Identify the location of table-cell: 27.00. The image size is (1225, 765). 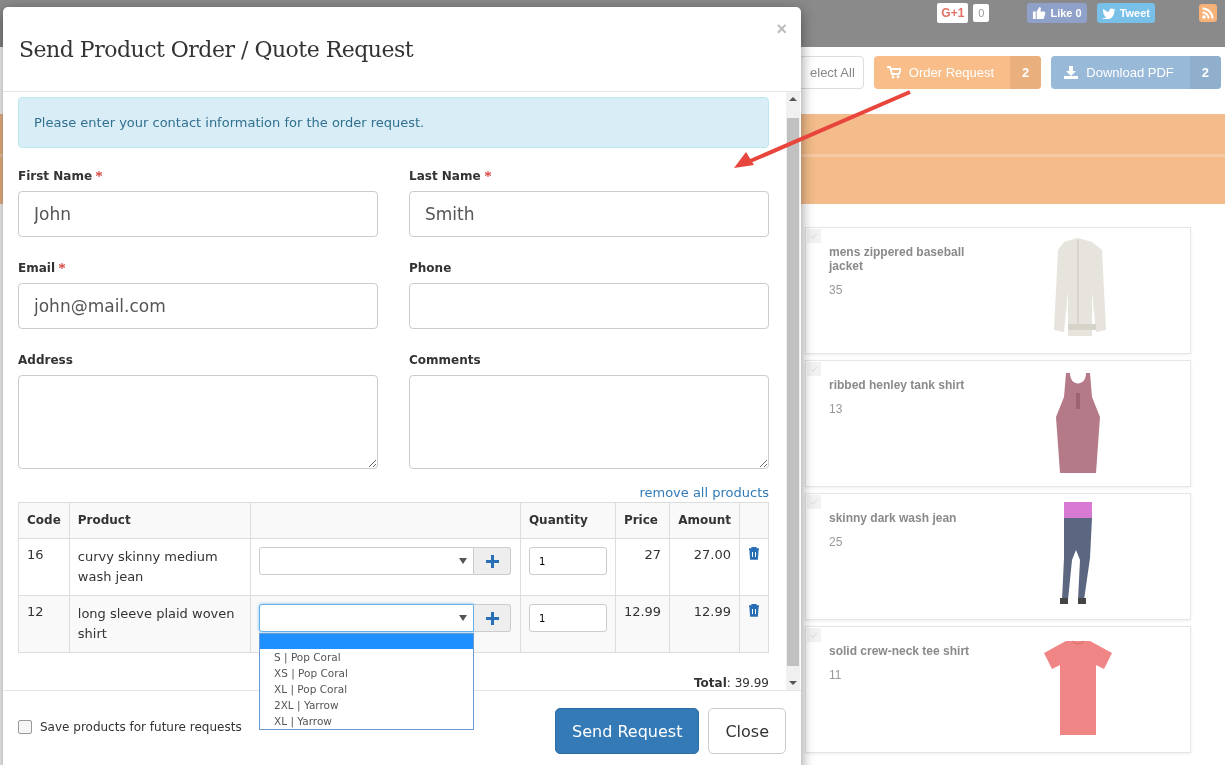
(704, 567).